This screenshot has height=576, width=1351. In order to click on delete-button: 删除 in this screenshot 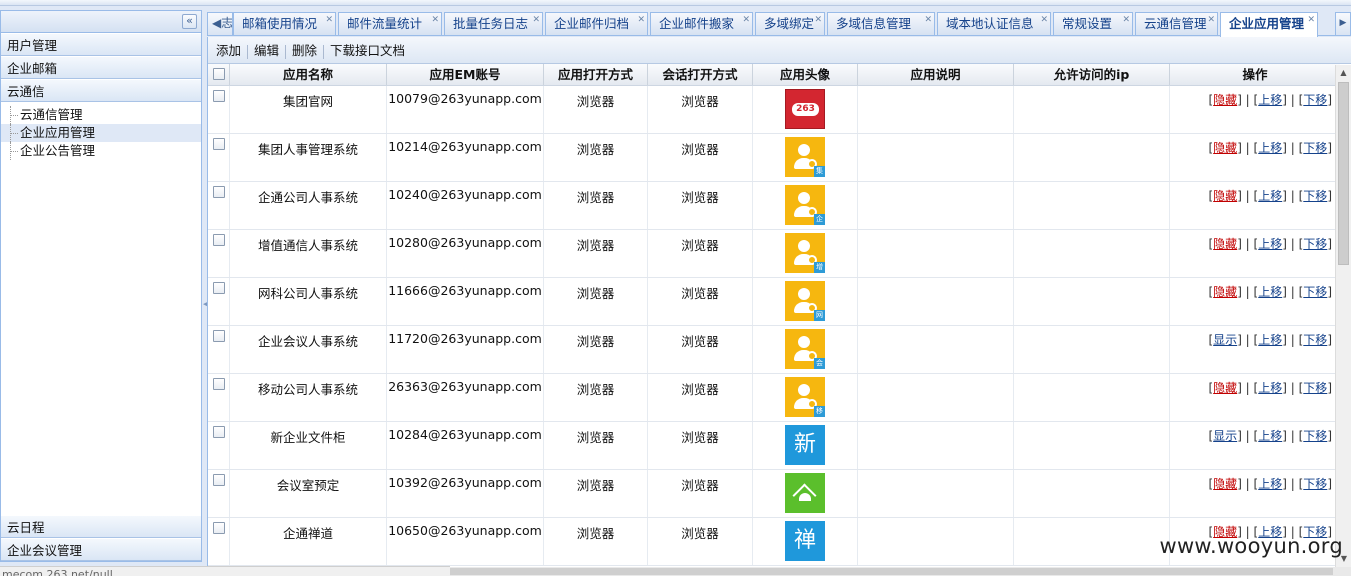, I will do `click(304, 50)`.